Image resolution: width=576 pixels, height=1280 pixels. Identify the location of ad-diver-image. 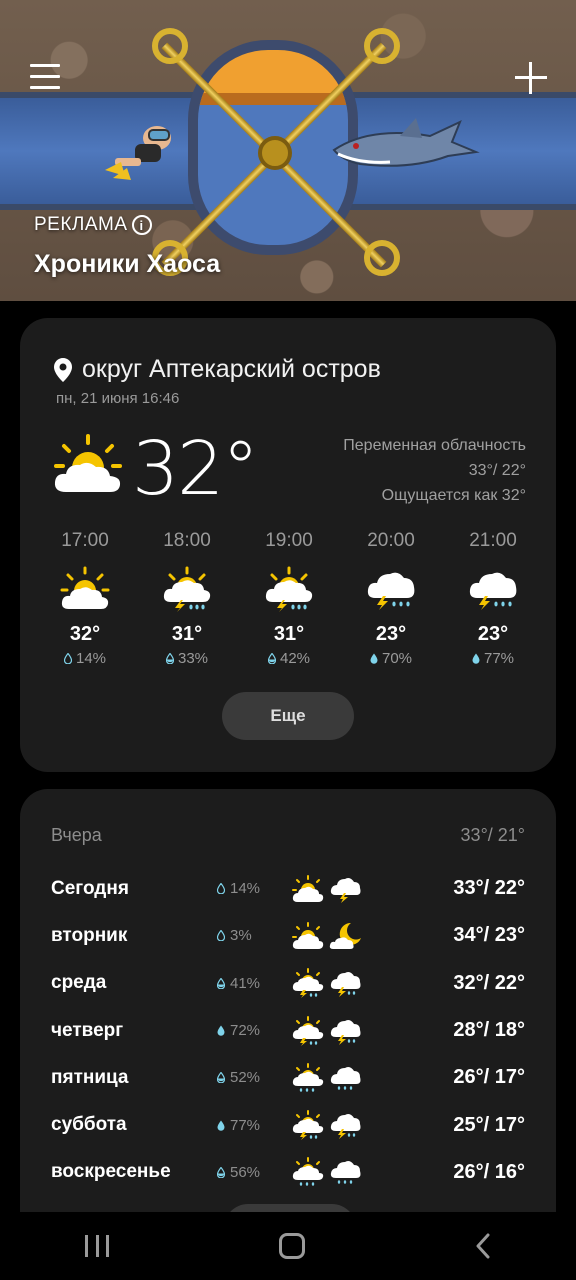
(138, 153).